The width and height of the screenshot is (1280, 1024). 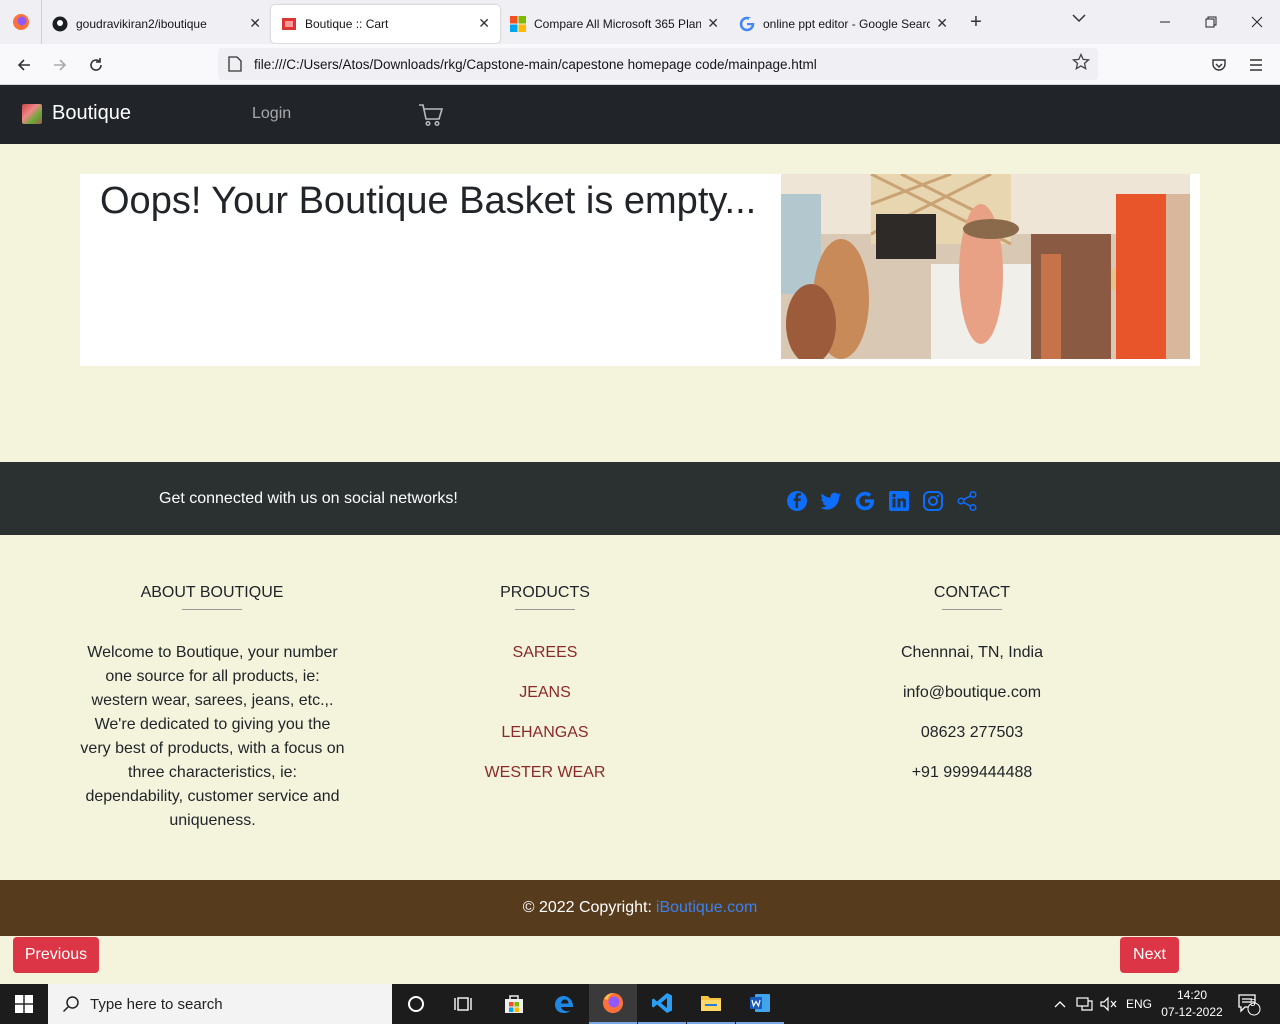 I want to click on back-arrow-icon, so click(x=24, y=65).